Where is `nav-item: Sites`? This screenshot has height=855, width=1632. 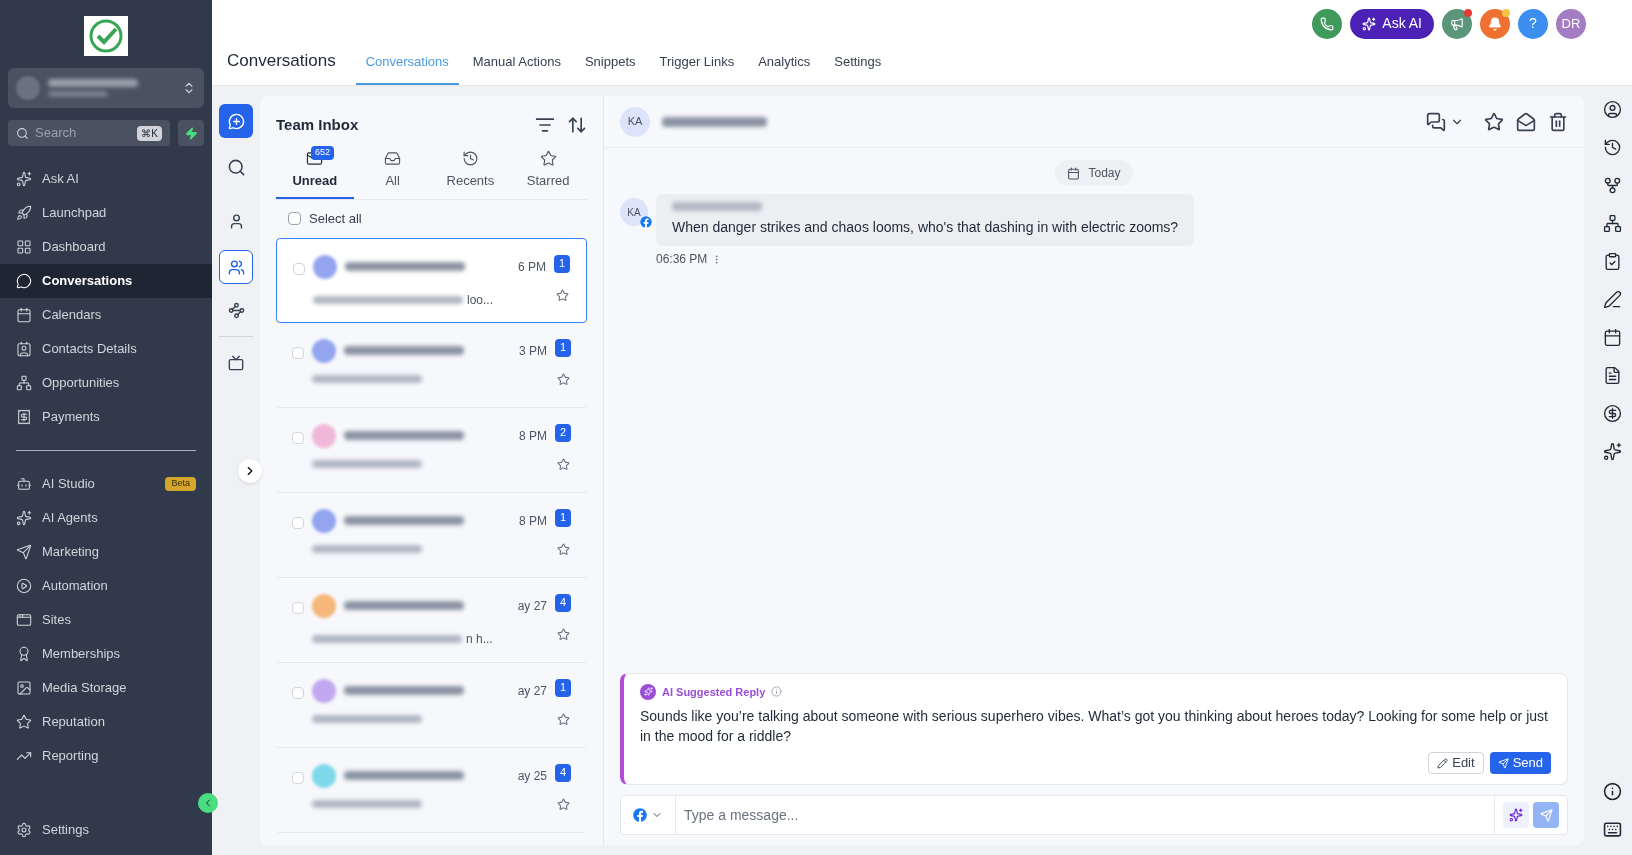
nav-item: Sites is located at coordinates (106, 620).